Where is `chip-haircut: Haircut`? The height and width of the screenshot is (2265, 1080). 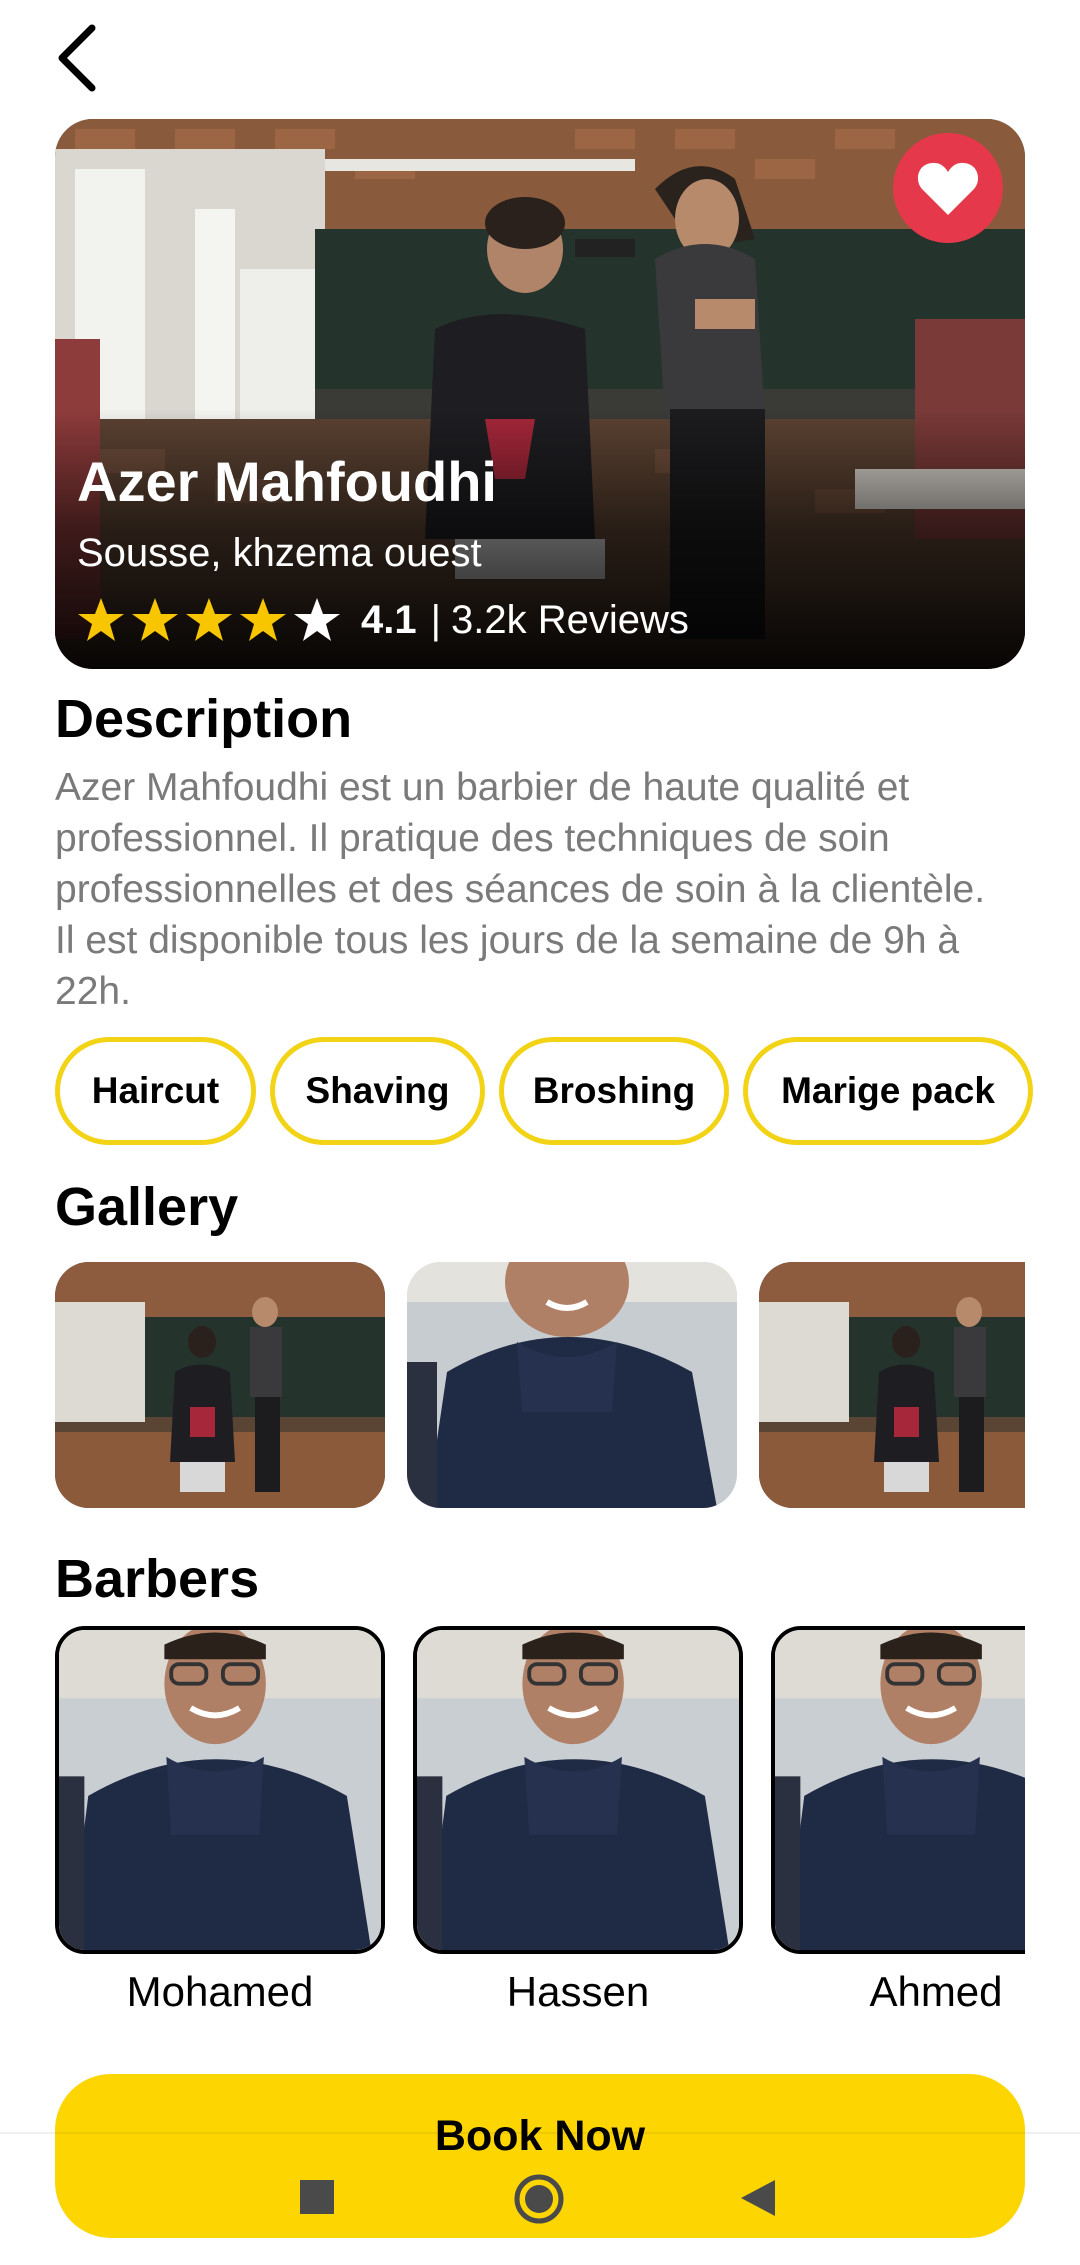
chip-haircut: Haircut is located at coordinates (155, 1091).